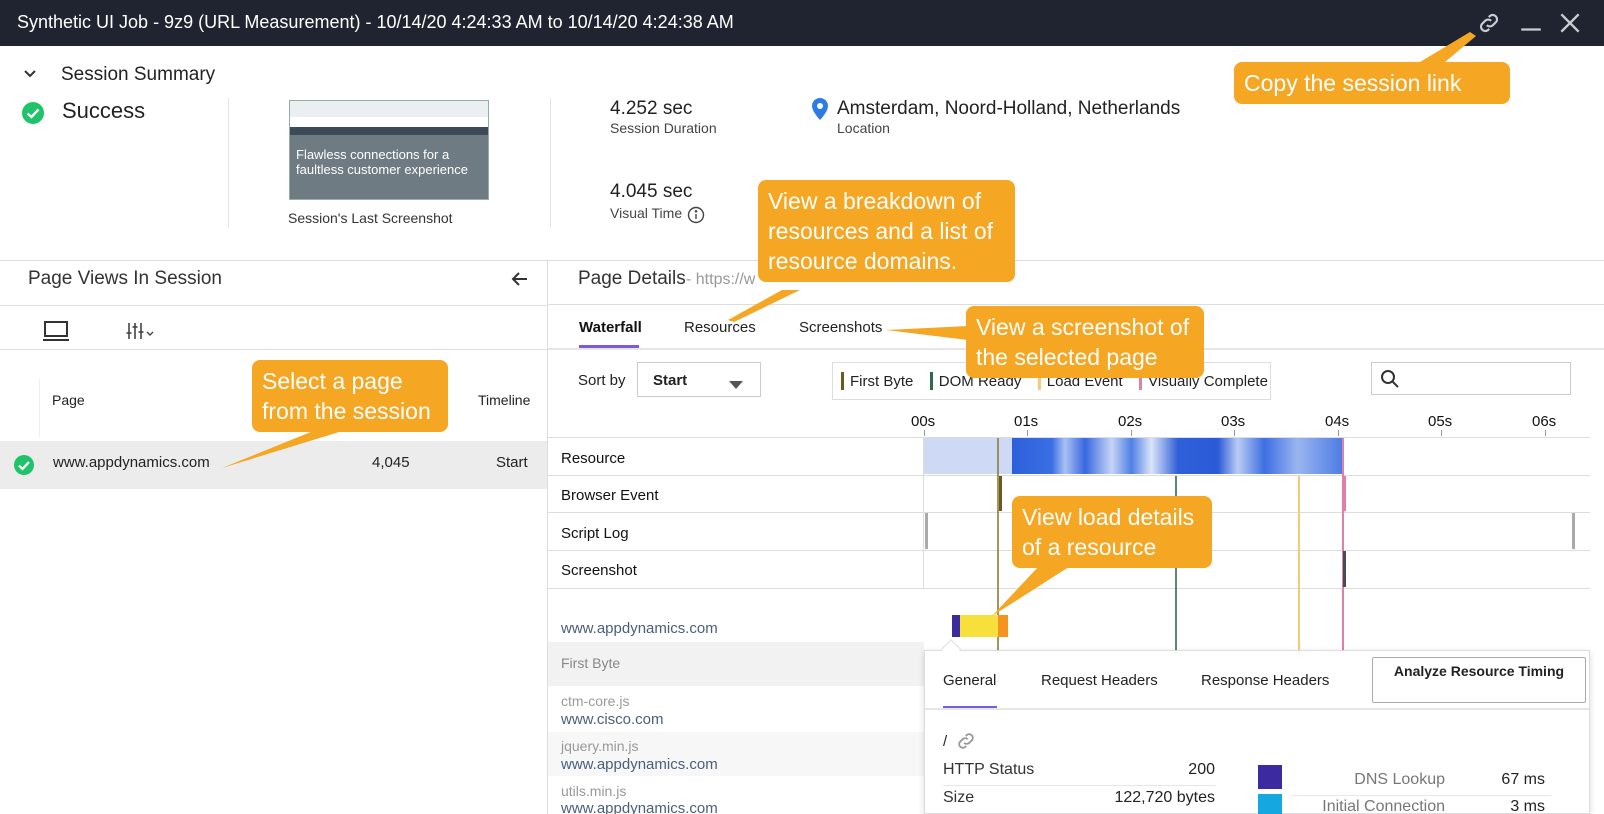 The height and width of the screenshot is (814, 1604). I want to click on callout-screenshots: View a screenshot of the selected page, so click(1085, 342).